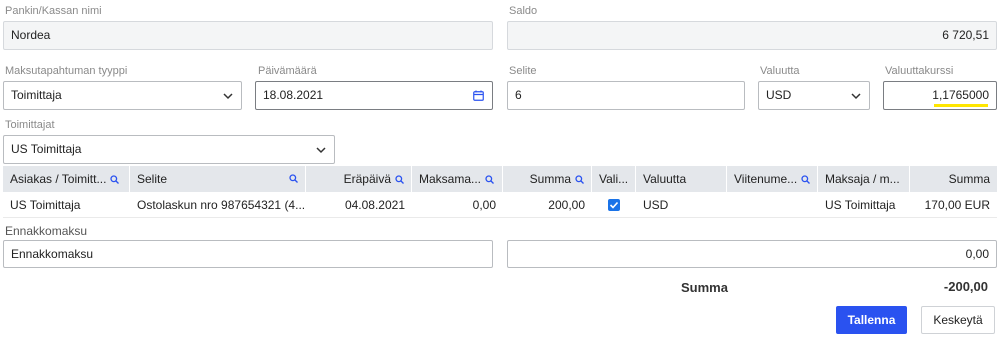  Describe the element at coordinates (248, 35) in the screenshot. I see `bank-field: Nordea` at that location.